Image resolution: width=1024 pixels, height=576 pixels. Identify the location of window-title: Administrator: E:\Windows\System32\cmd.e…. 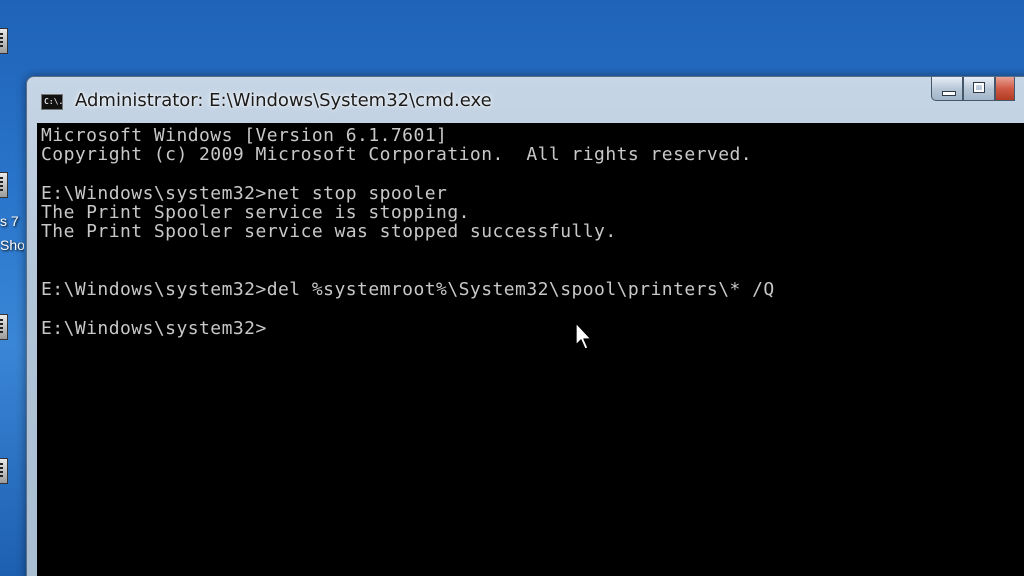
(283, 100).